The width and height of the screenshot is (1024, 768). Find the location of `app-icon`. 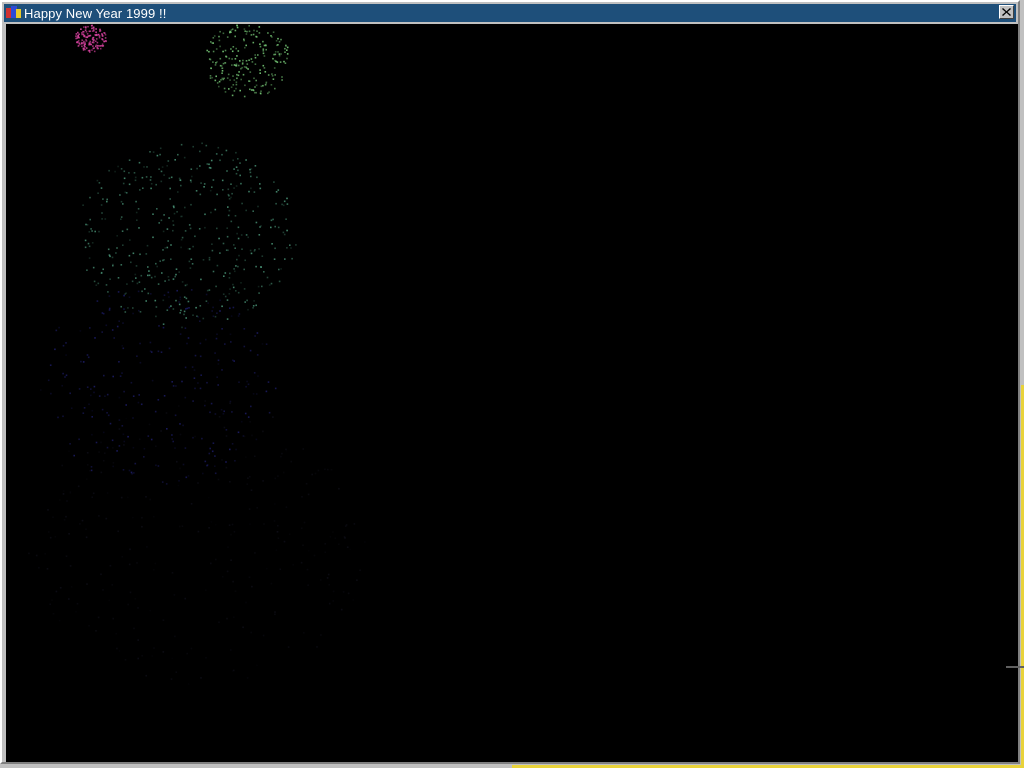

app-icon is located at coordinates (14, 13).